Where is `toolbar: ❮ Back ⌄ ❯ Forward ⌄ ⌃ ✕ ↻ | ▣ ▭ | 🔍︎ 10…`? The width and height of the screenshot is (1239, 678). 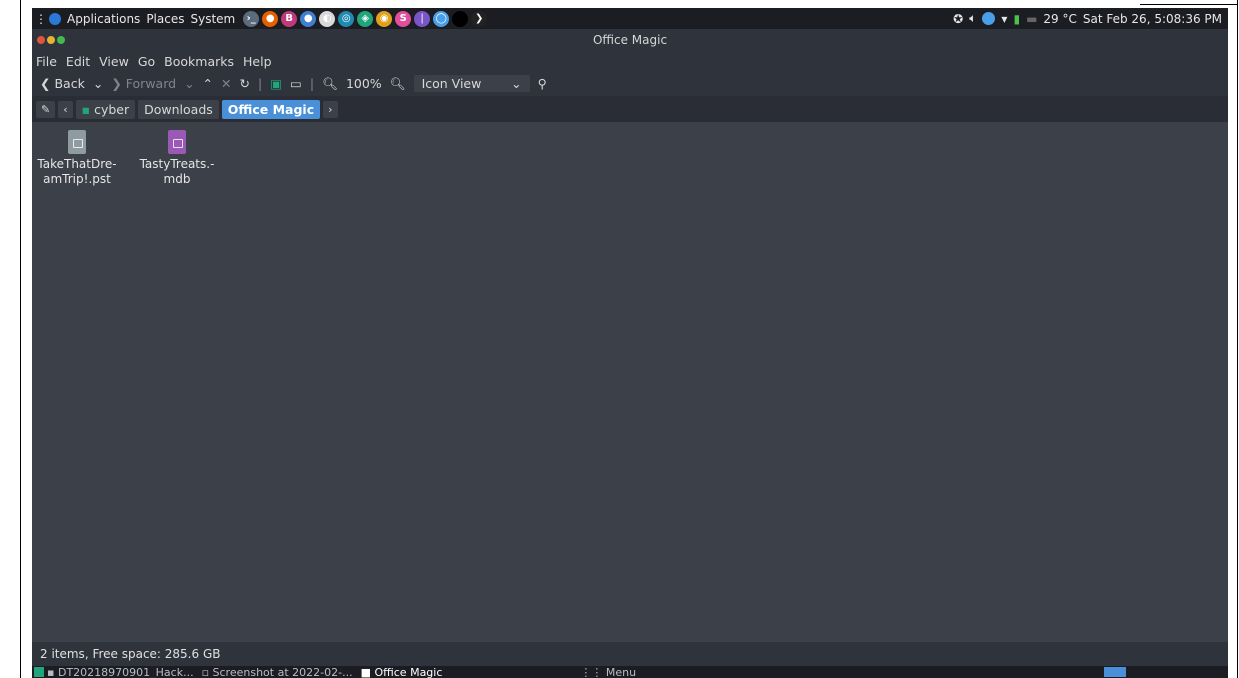 toolbar: ❮ Back ⌄ ❯ Forward ⌄ ⌃ ✕ ↻ | ▣ ▭ | 🔍︎ 10… is located at coordinates (630, 83).